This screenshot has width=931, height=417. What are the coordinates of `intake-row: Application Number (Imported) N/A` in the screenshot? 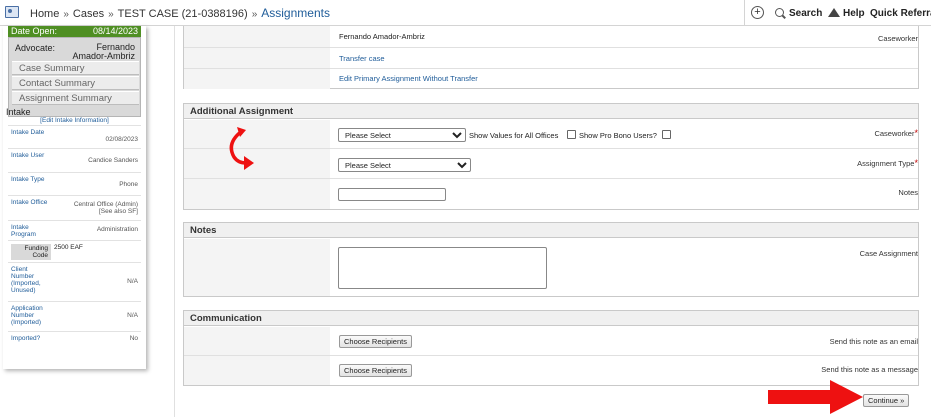 It's located at (74, 317).